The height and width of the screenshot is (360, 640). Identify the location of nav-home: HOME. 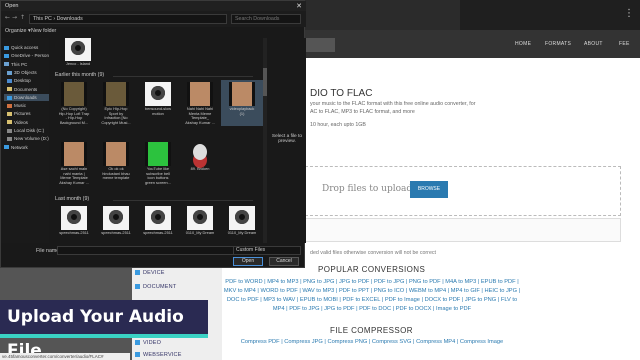
(523, 44).